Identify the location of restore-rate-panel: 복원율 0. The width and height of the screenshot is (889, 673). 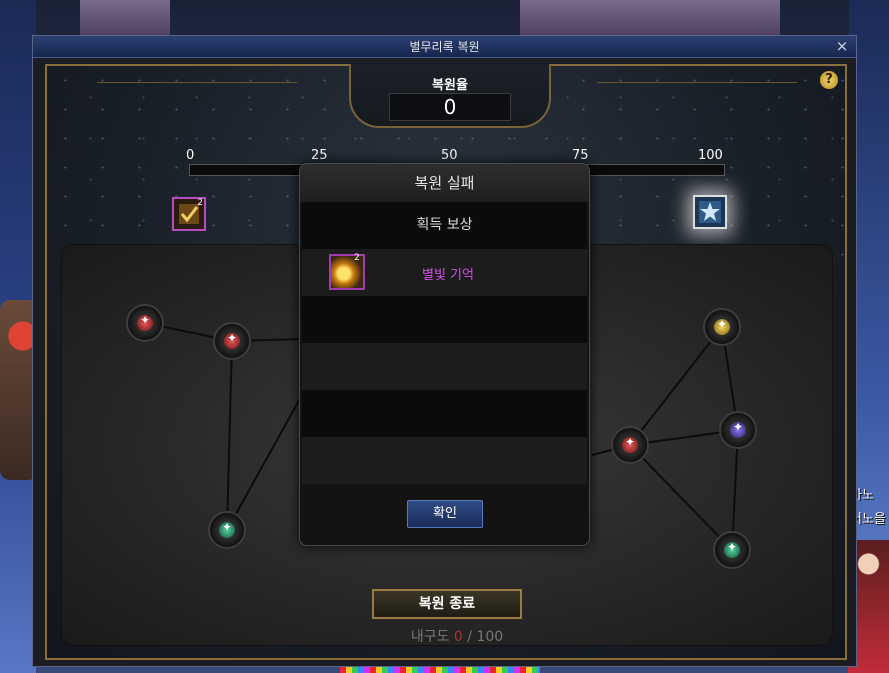
(450, 96).